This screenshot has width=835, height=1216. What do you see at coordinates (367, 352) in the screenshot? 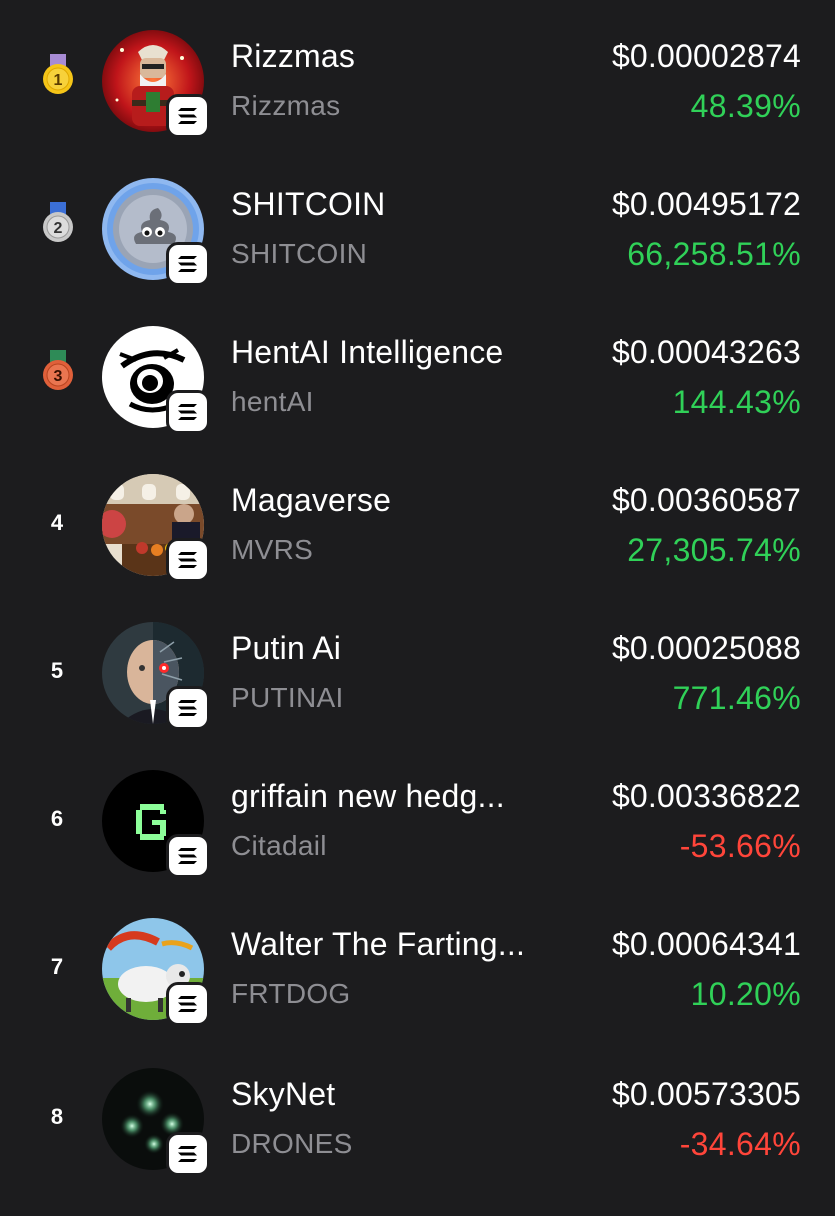
I see `token-name: HentAI Intelligence` at bounding box center [367, 352].